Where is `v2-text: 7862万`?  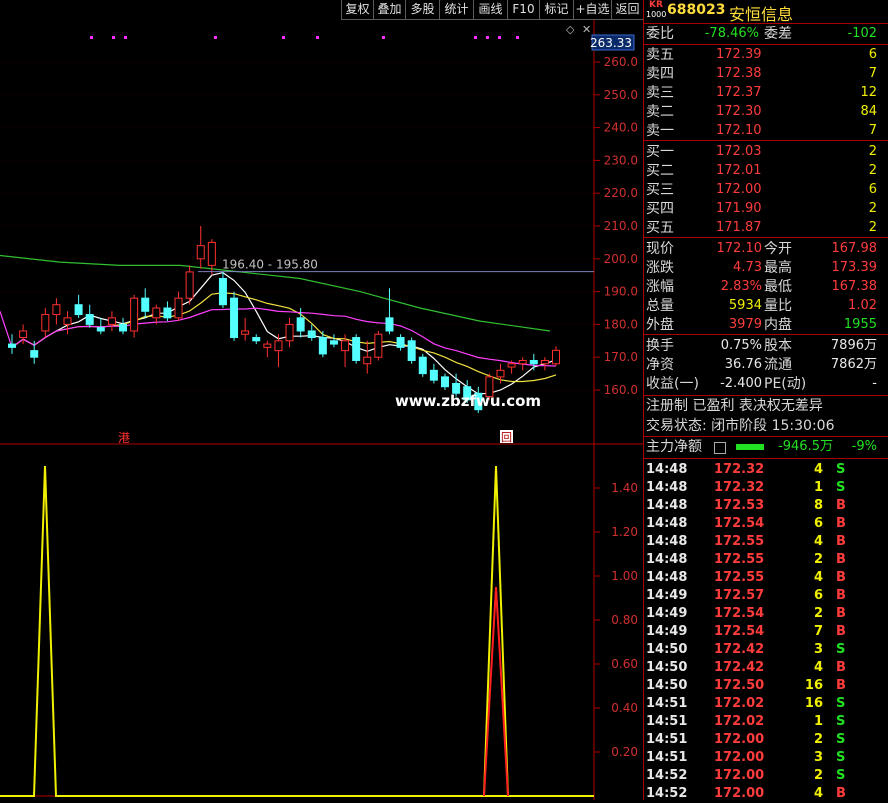
v2-text: 7862万 is located at coordinates (853, 364).